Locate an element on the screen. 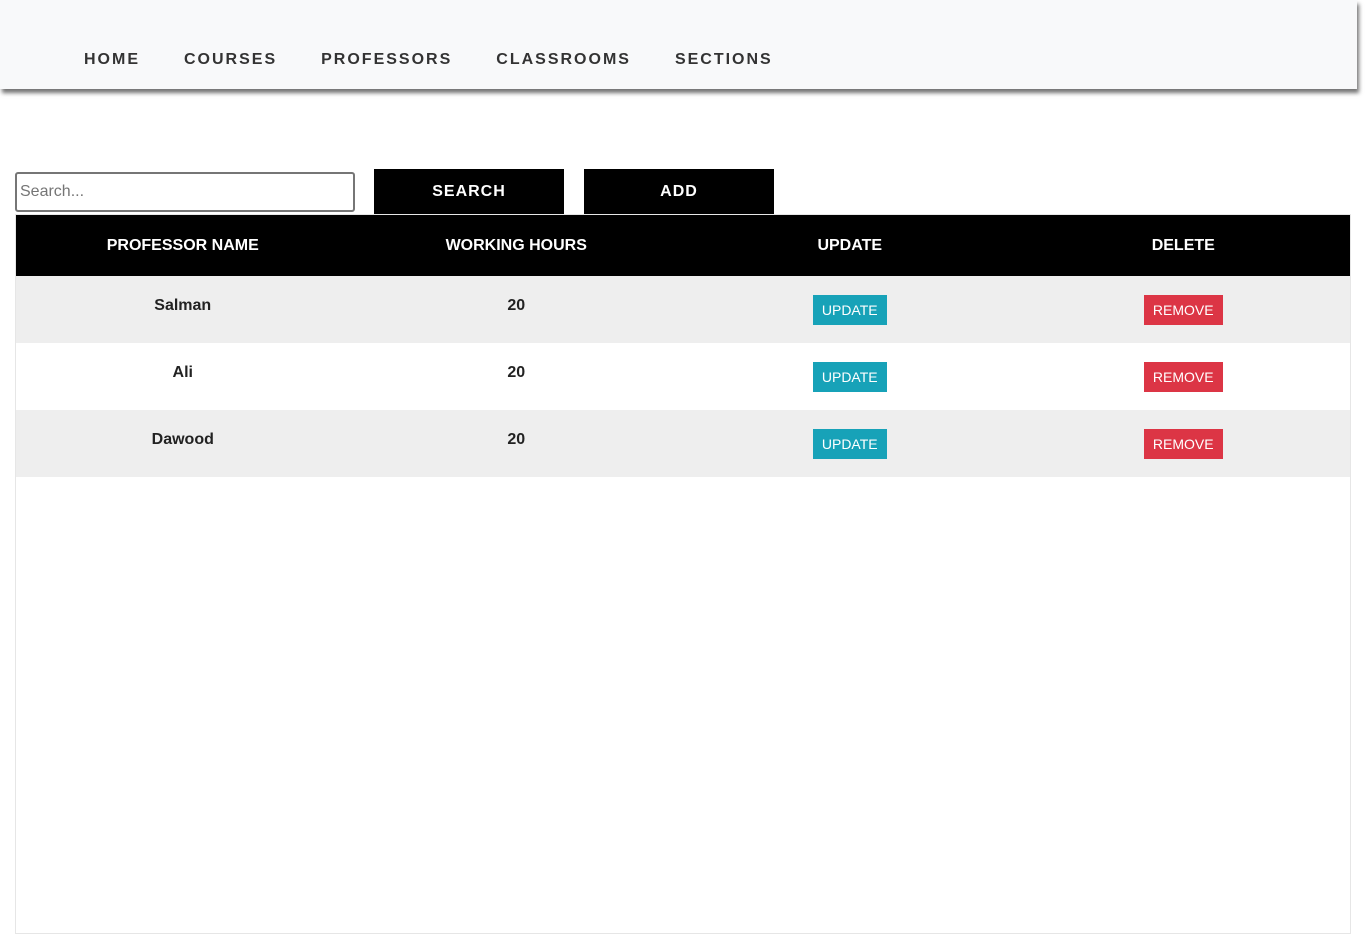 The width and height of the screenshot is (1366, 950). search-button: SEARCH is located at coordinates (469, 191).